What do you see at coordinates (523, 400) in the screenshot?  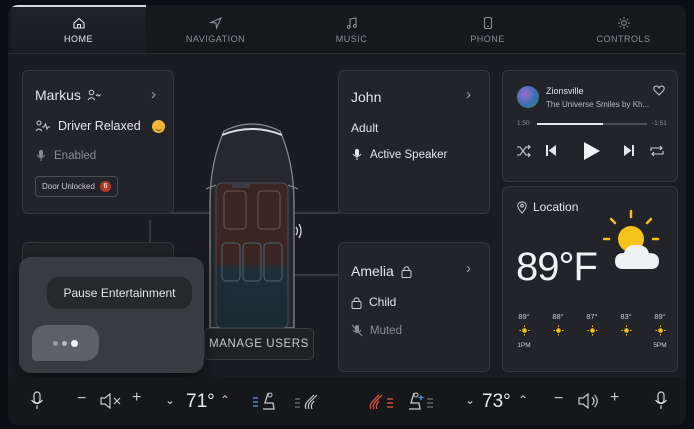 I see `right-temp-up-icon: ⌃` at bounding box center [523, 400].